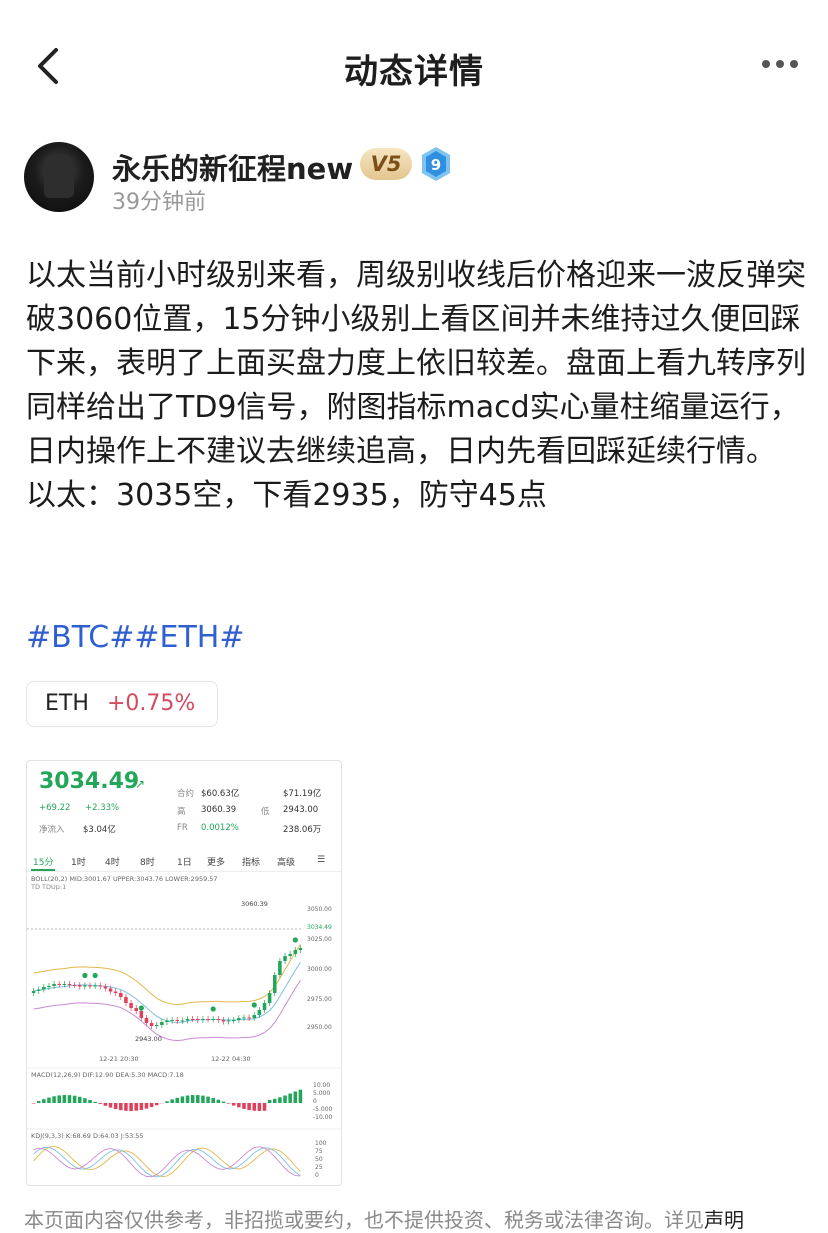 The width and height of the screenshot is (828, 1233). What do you see at coordinates (302, 829) in the screenshot?
I see `shot-stat-value: 238.06万` at bounding box center [302, 829].